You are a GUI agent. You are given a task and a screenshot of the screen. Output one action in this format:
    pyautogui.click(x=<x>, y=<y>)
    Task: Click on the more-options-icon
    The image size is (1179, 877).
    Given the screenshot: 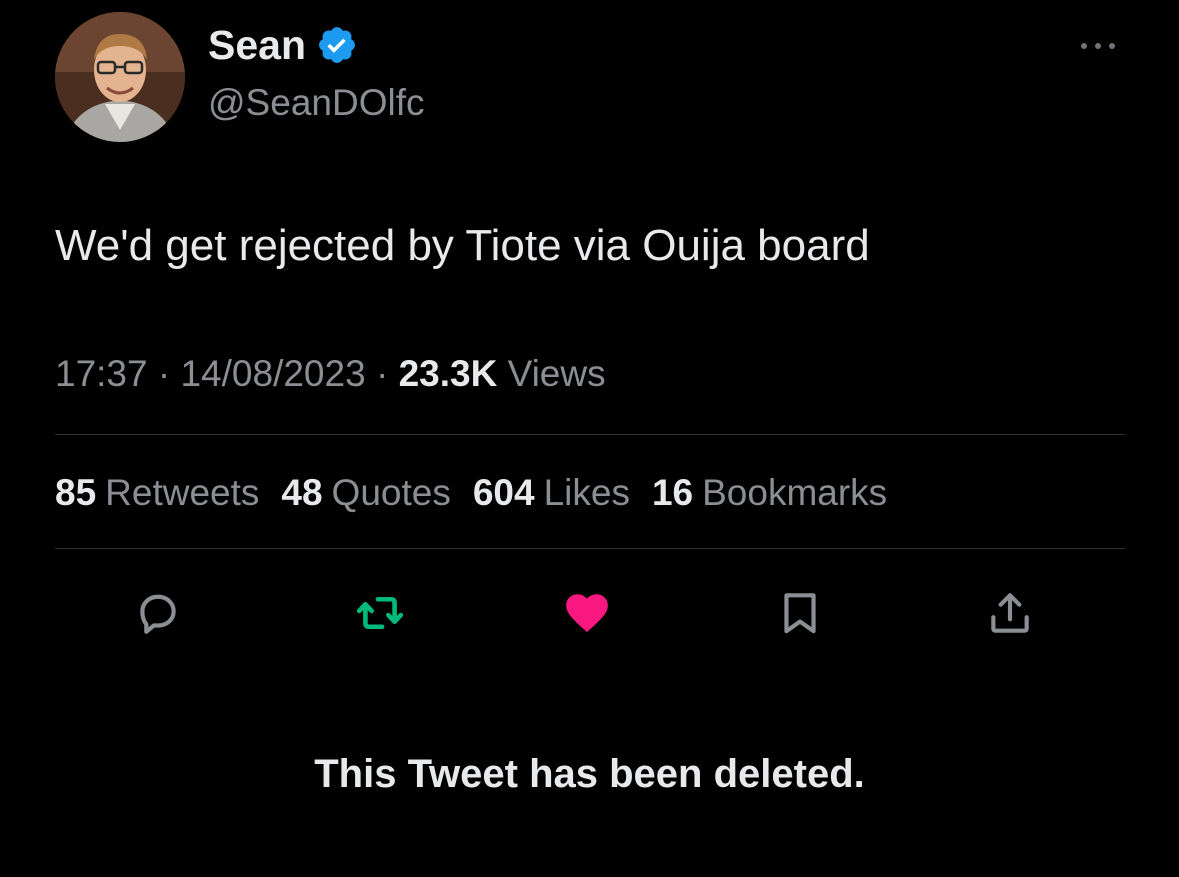 What is the action you would take?
    pyautogui.click(x=1098, y=46)
    